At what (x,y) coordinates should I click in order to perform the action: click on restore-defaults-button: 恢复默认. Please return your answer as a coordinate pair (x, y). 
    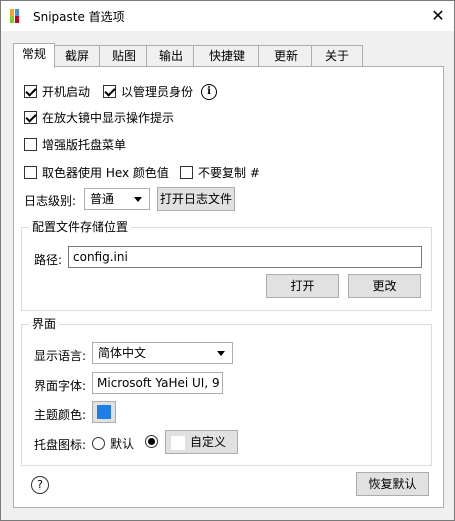
    Looking at the image, I should click on (392, 484).